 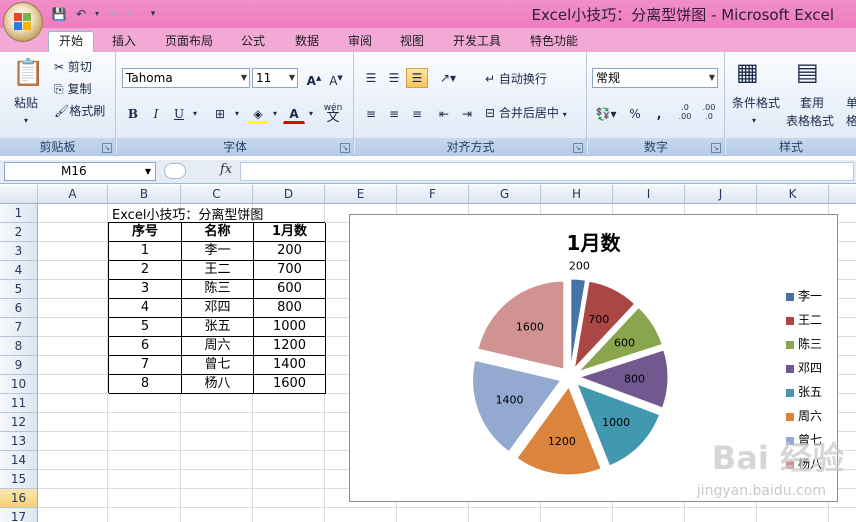 What do you see at coordinates (218, 289) in the screenshot?
I see `table-cell: 陈三` at bounding box center [218, 289].